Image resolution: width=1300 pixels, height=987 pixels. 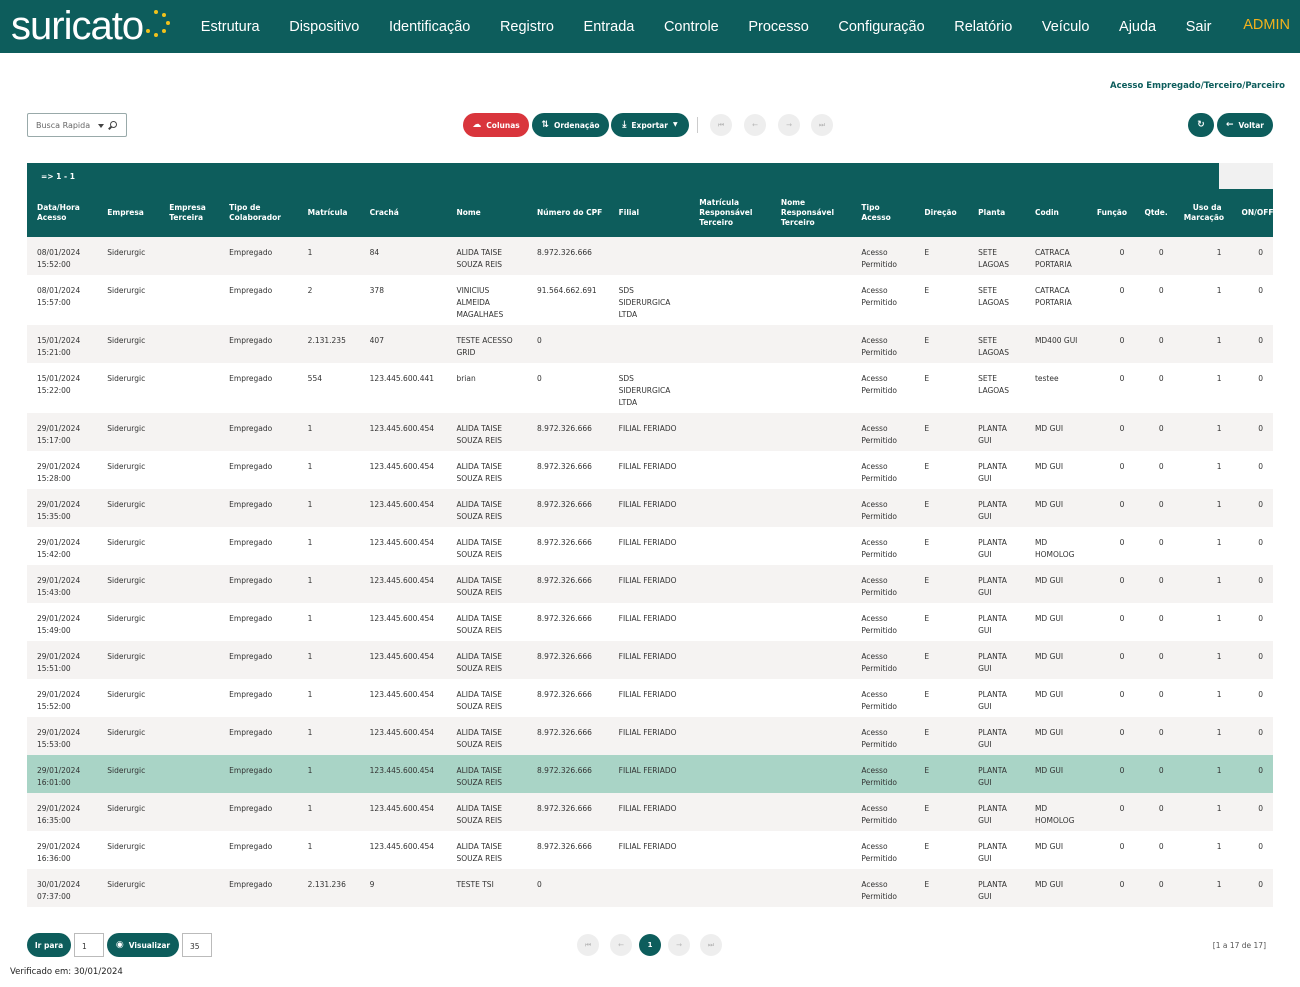 I want to click on quick-search-input: Busca Rapida, so click(x=77, y=125).